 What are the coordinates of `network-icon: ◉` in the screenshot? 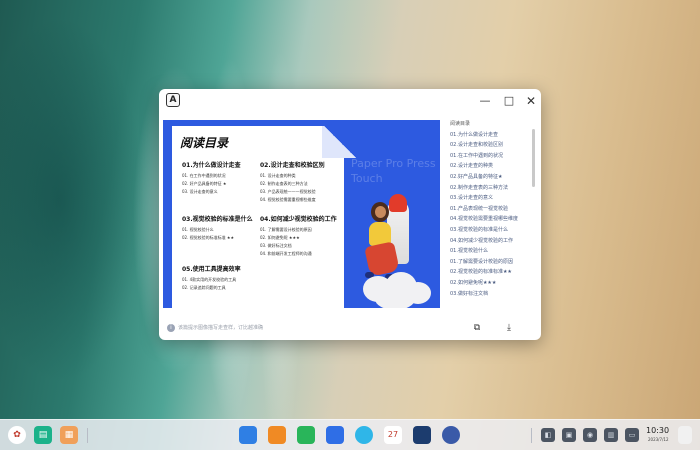 It's located at (590, 435).